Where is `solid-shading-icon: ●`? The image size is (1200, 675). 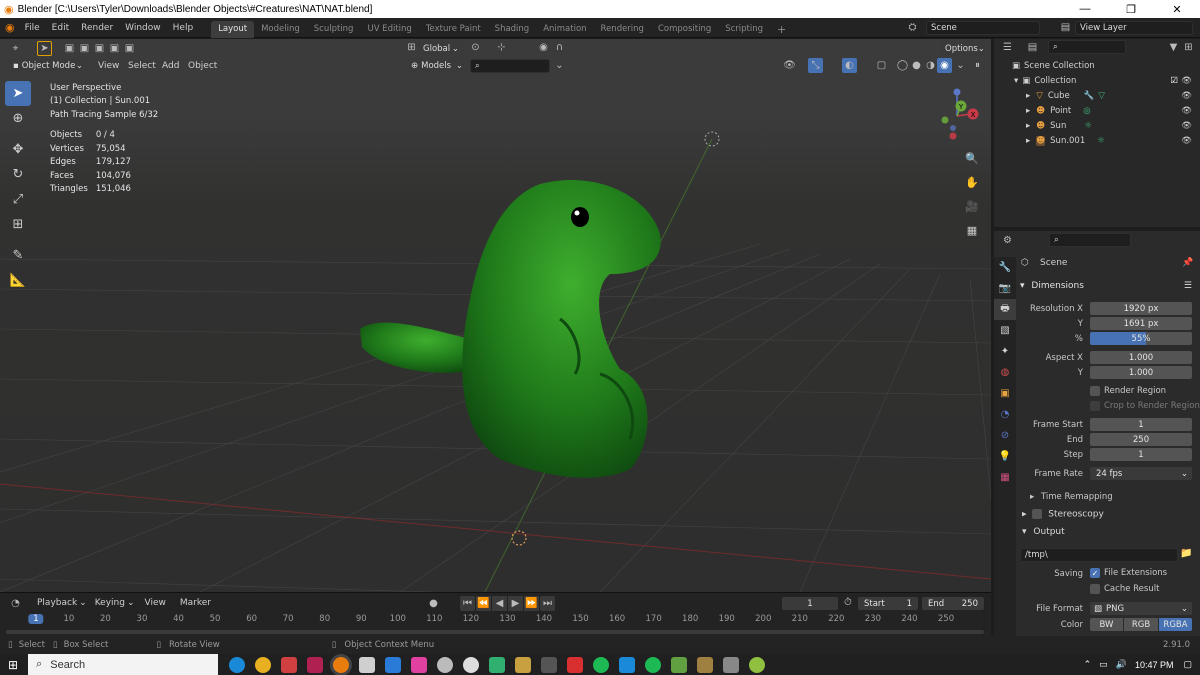
solid-shading-icon: ● is located at coordinates (916, 65).